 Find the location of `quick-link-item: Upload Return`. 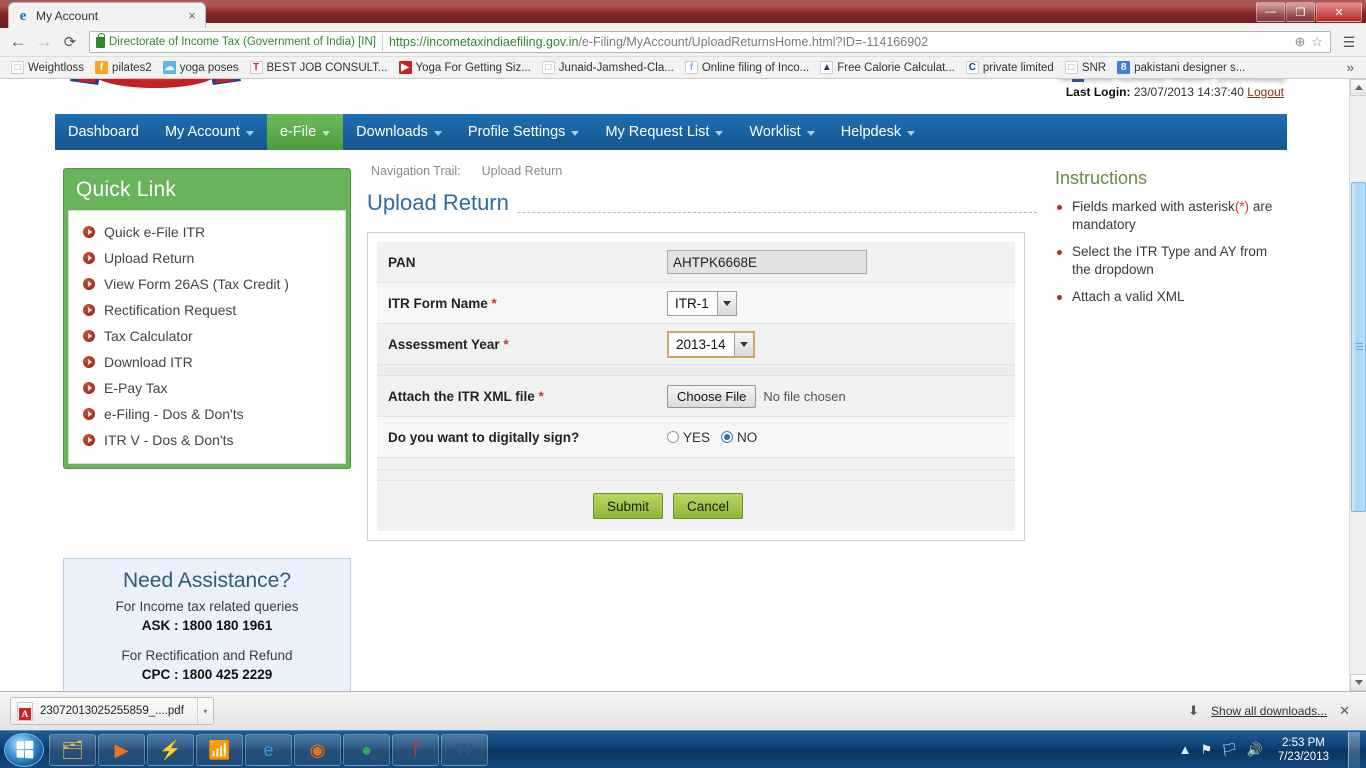

quick-link-item: Upload Return is located at coordinates (207, 258).